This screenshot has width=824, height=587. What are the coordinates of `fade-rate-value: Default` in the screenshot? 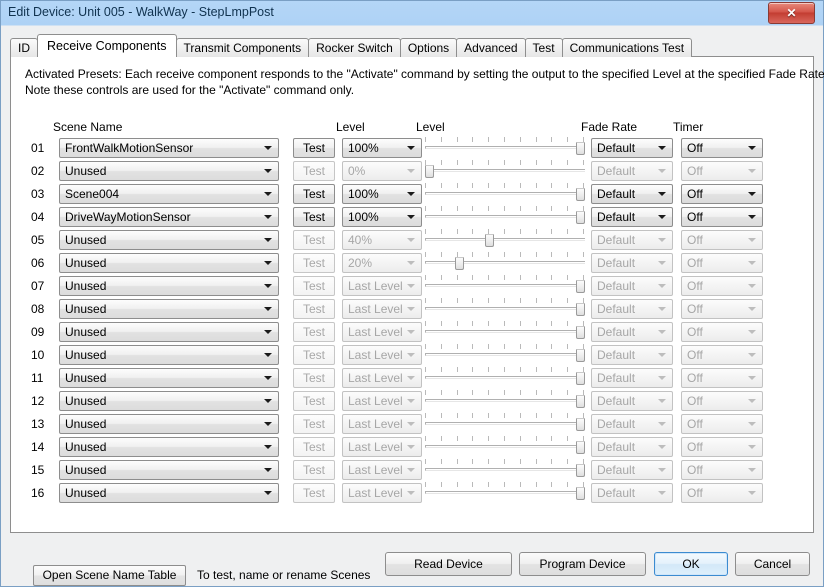 It's located at (616, 447).